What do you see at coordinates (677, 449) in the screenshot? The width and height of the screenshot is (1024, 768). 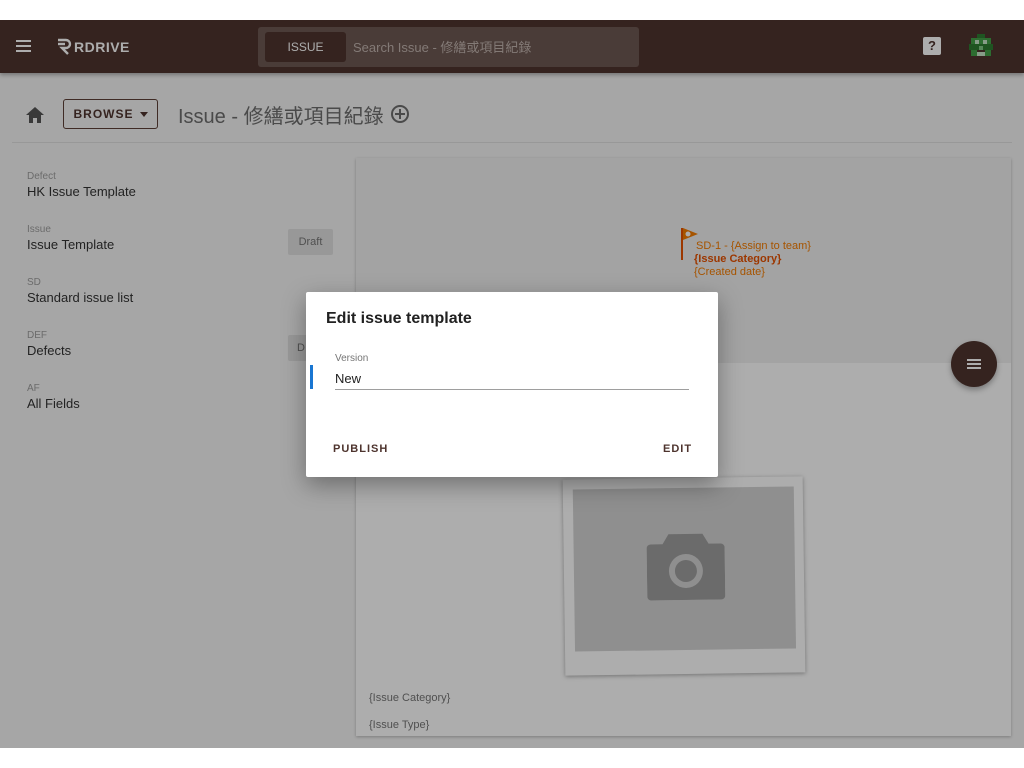 I see `edit-button: EDIT` at bounding box center [677, 449].